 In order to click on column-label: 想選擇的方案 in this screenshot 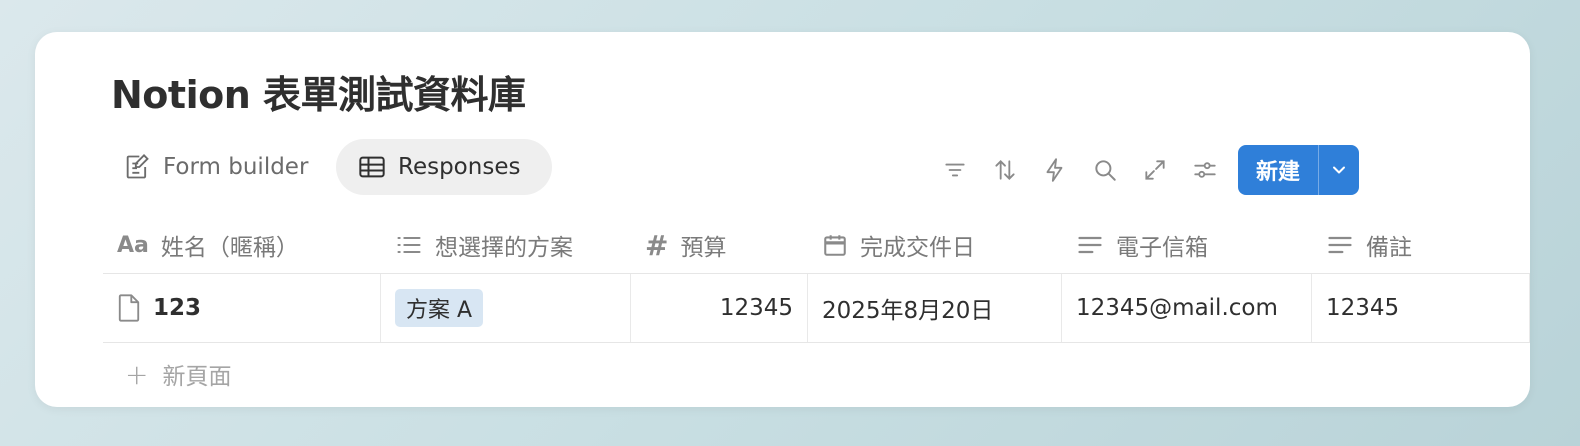, I will do `click(504, 248)`.